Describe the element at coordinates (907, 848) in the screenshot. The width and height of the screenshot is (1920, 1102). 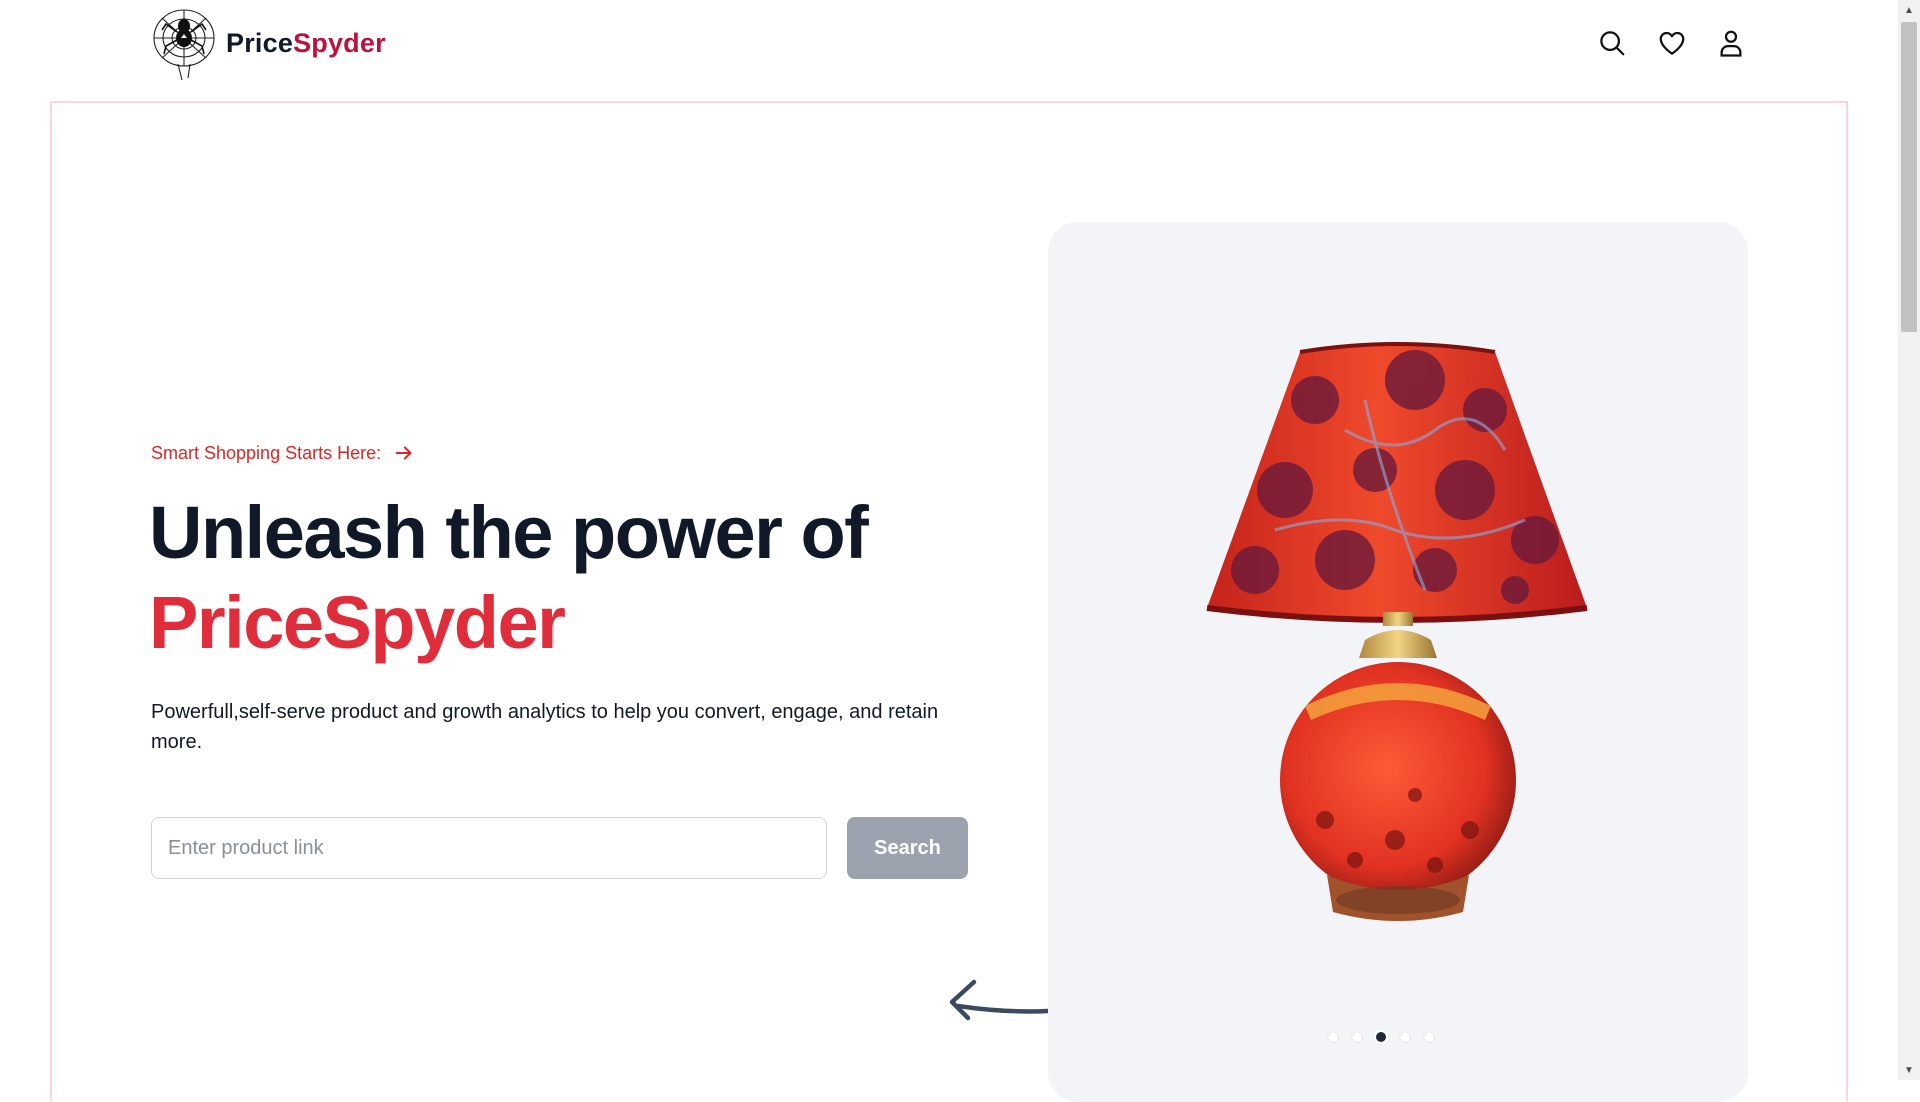
I see `search-button: Search` at that location.